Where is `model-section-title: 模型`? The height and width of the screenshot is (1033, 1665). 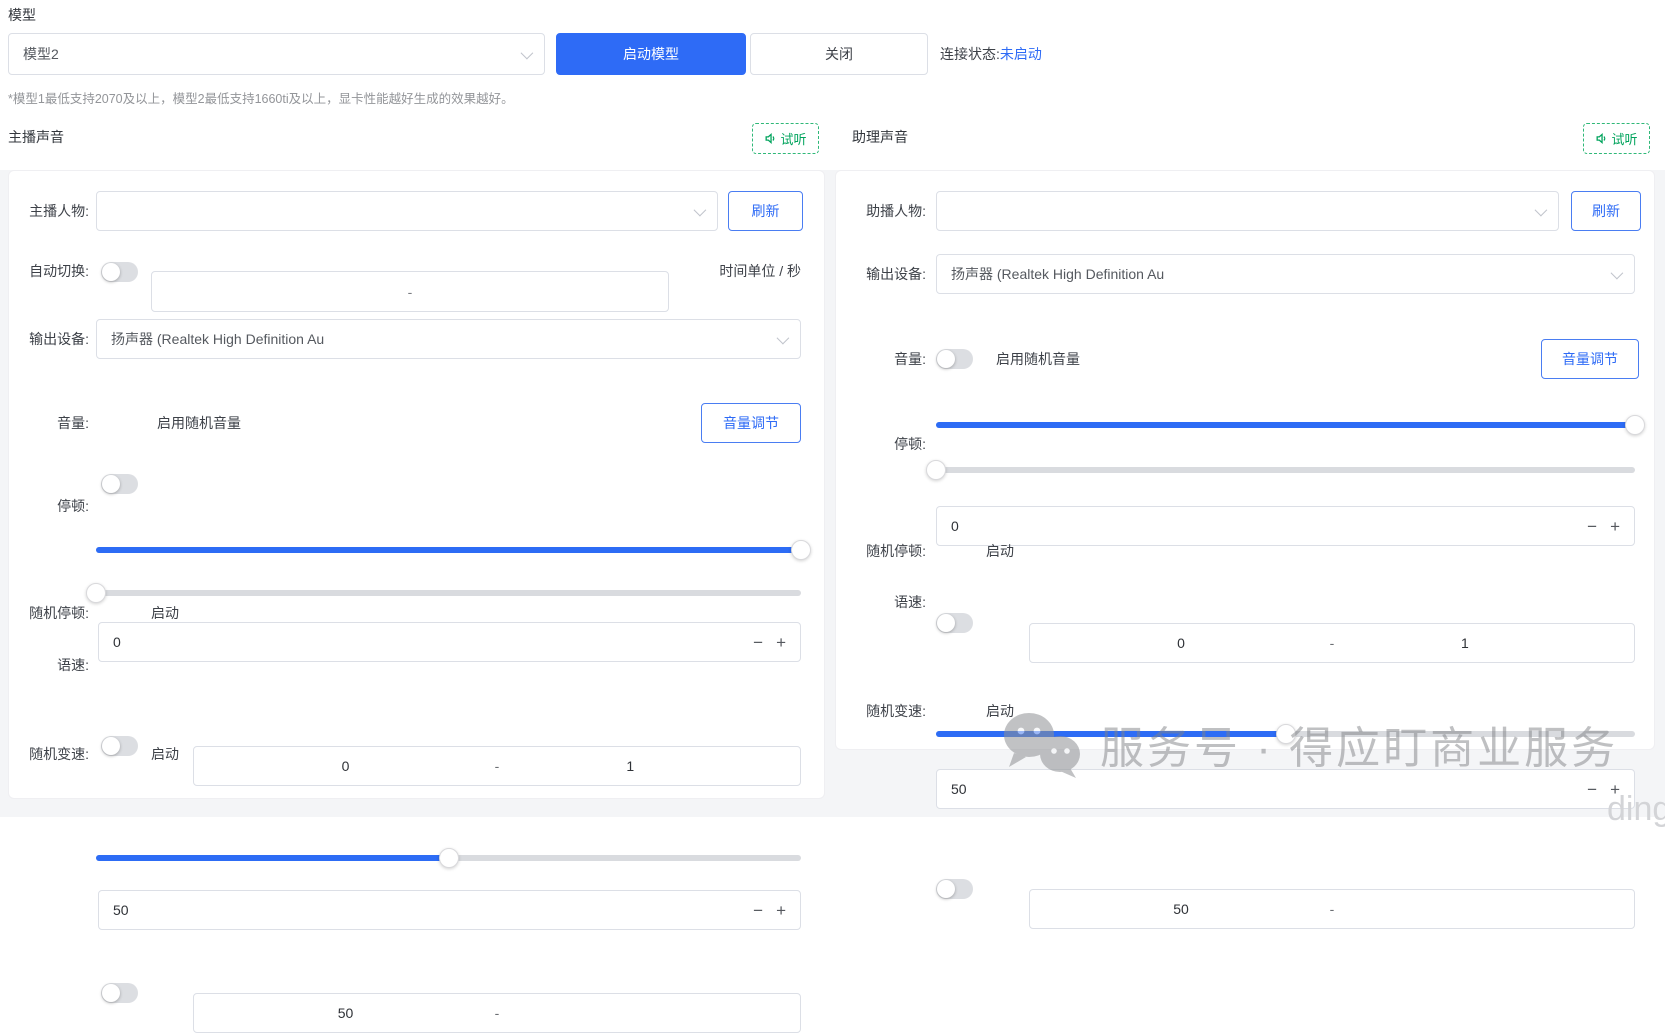 model-section-title: 模型 is located at coordinates (22, 15).